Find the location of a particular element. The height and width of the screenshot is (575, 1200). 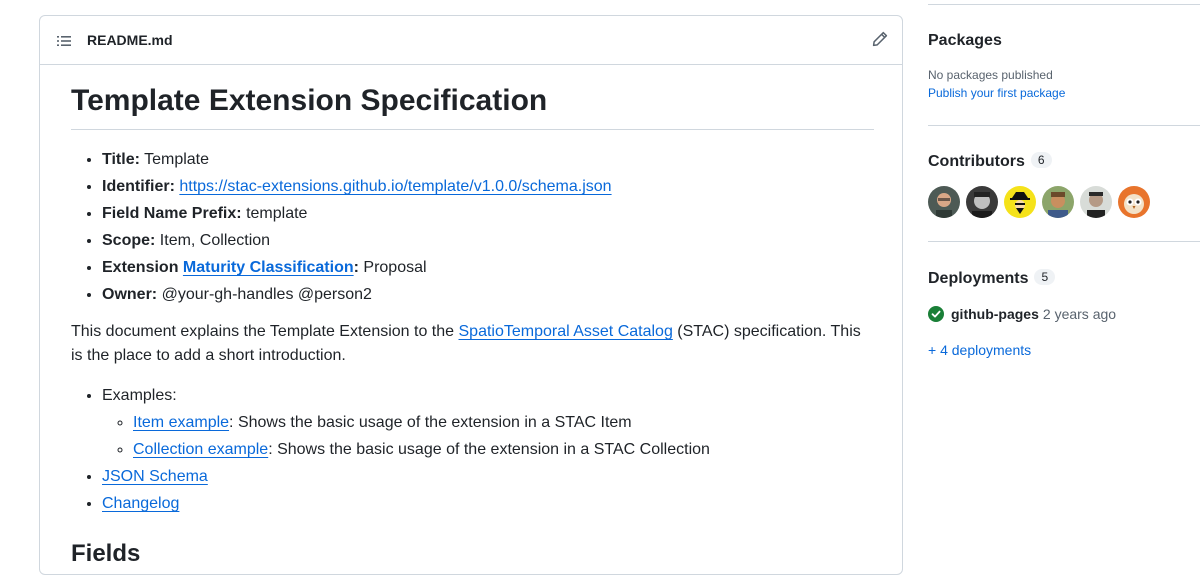

meta-value: Item, Collection is located at coordinates (215, 240).